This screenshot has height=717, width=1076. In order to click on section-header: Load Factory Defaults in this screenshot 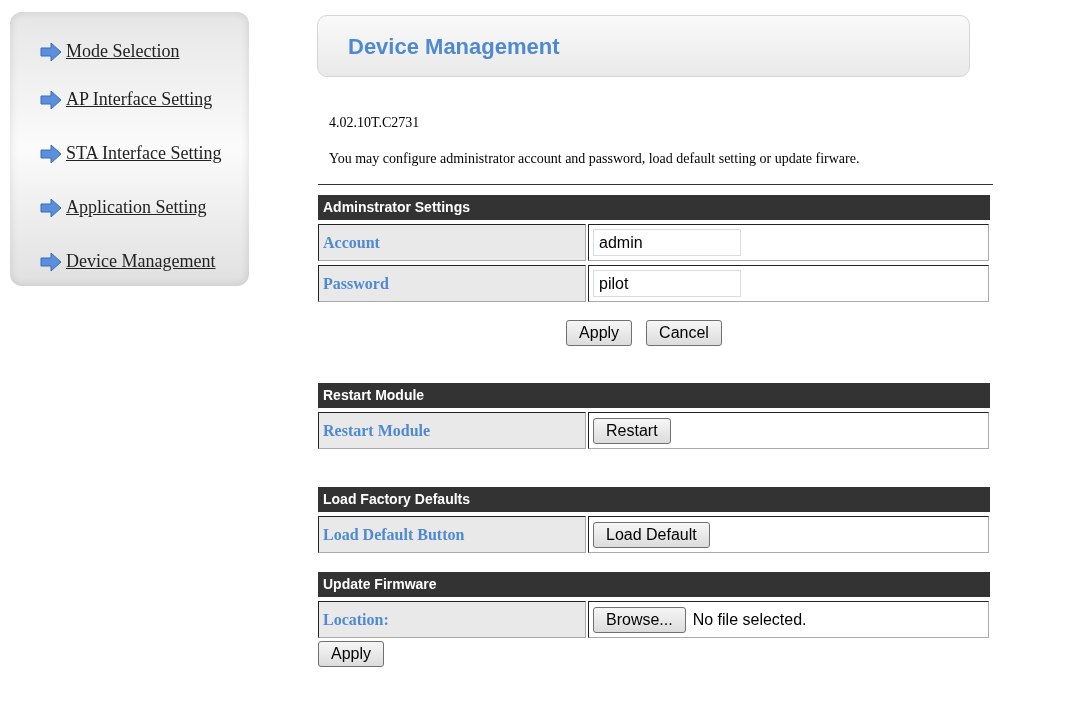, I will do `click(654, 499)`.